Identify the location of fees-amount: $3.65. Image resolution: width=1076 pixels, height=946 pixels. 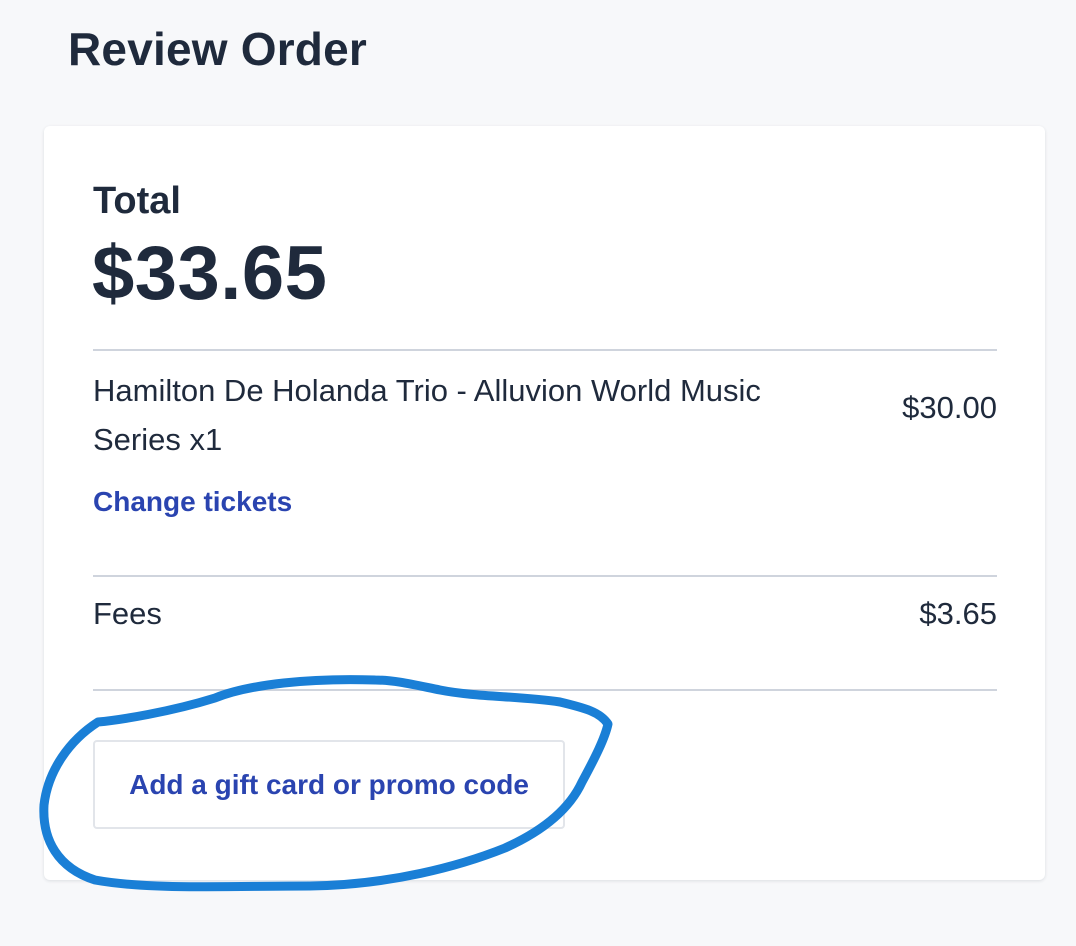
(958, 613).